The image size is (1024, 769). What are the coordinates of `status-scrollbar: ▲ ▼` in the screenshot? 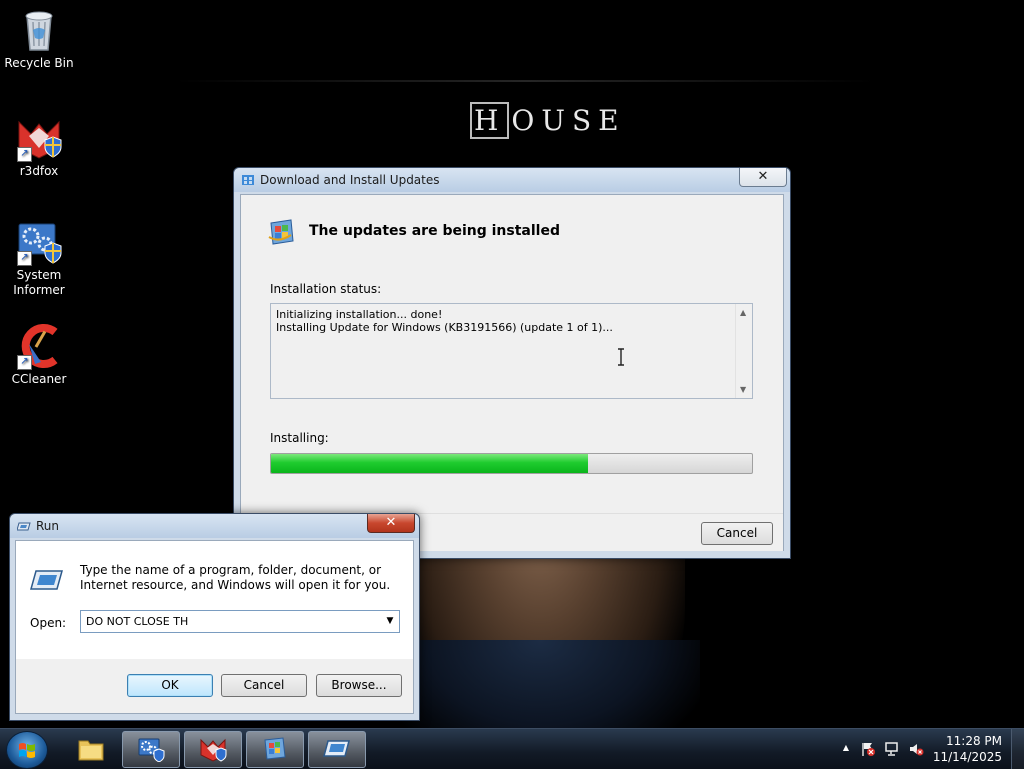 It's located at (743, 351).